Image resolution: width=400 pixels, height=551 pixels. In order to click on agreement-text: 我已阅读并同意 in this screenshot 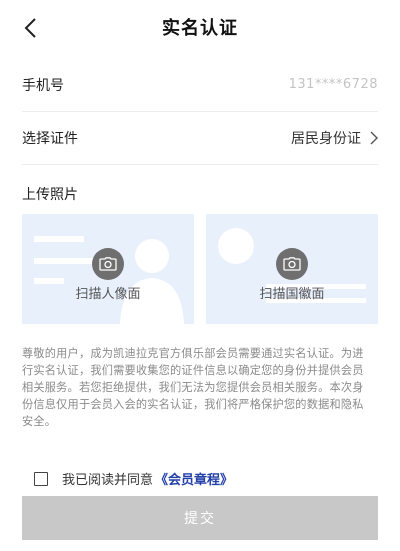, I will do `click(108, 480)`.